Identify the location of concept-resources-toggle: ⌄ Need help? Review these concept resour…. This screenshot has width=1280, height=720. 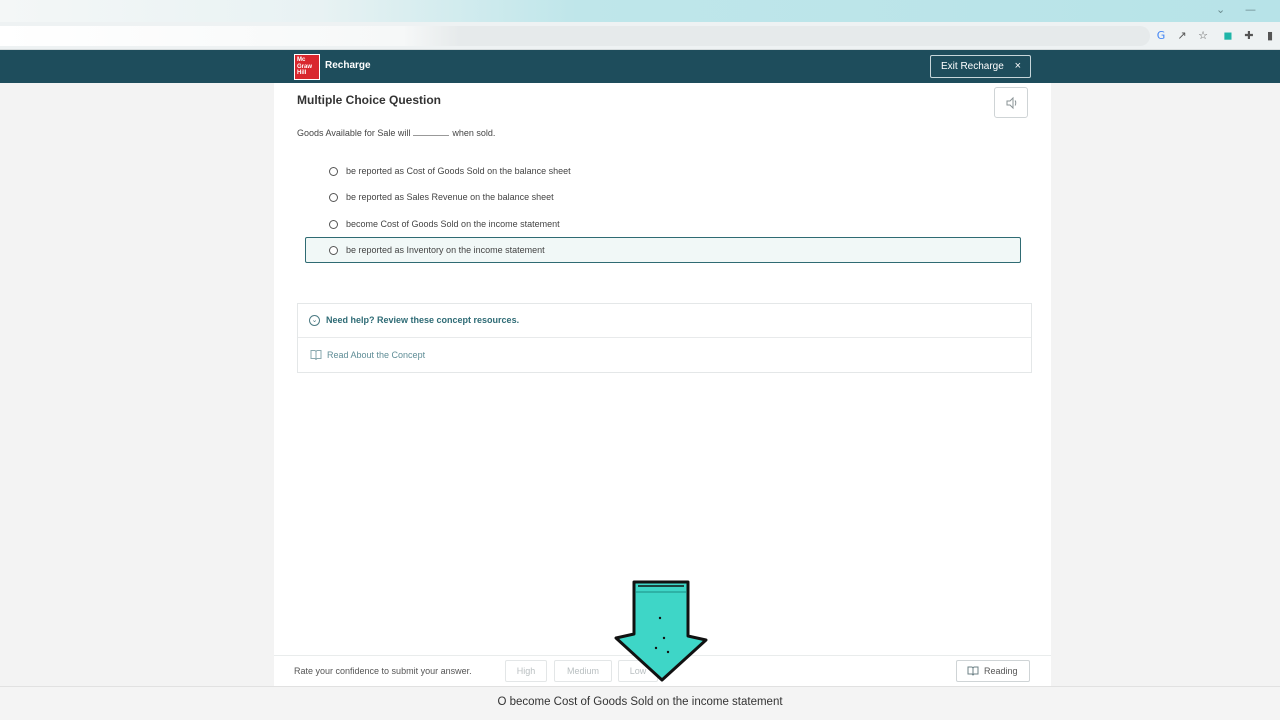
(664, 321).